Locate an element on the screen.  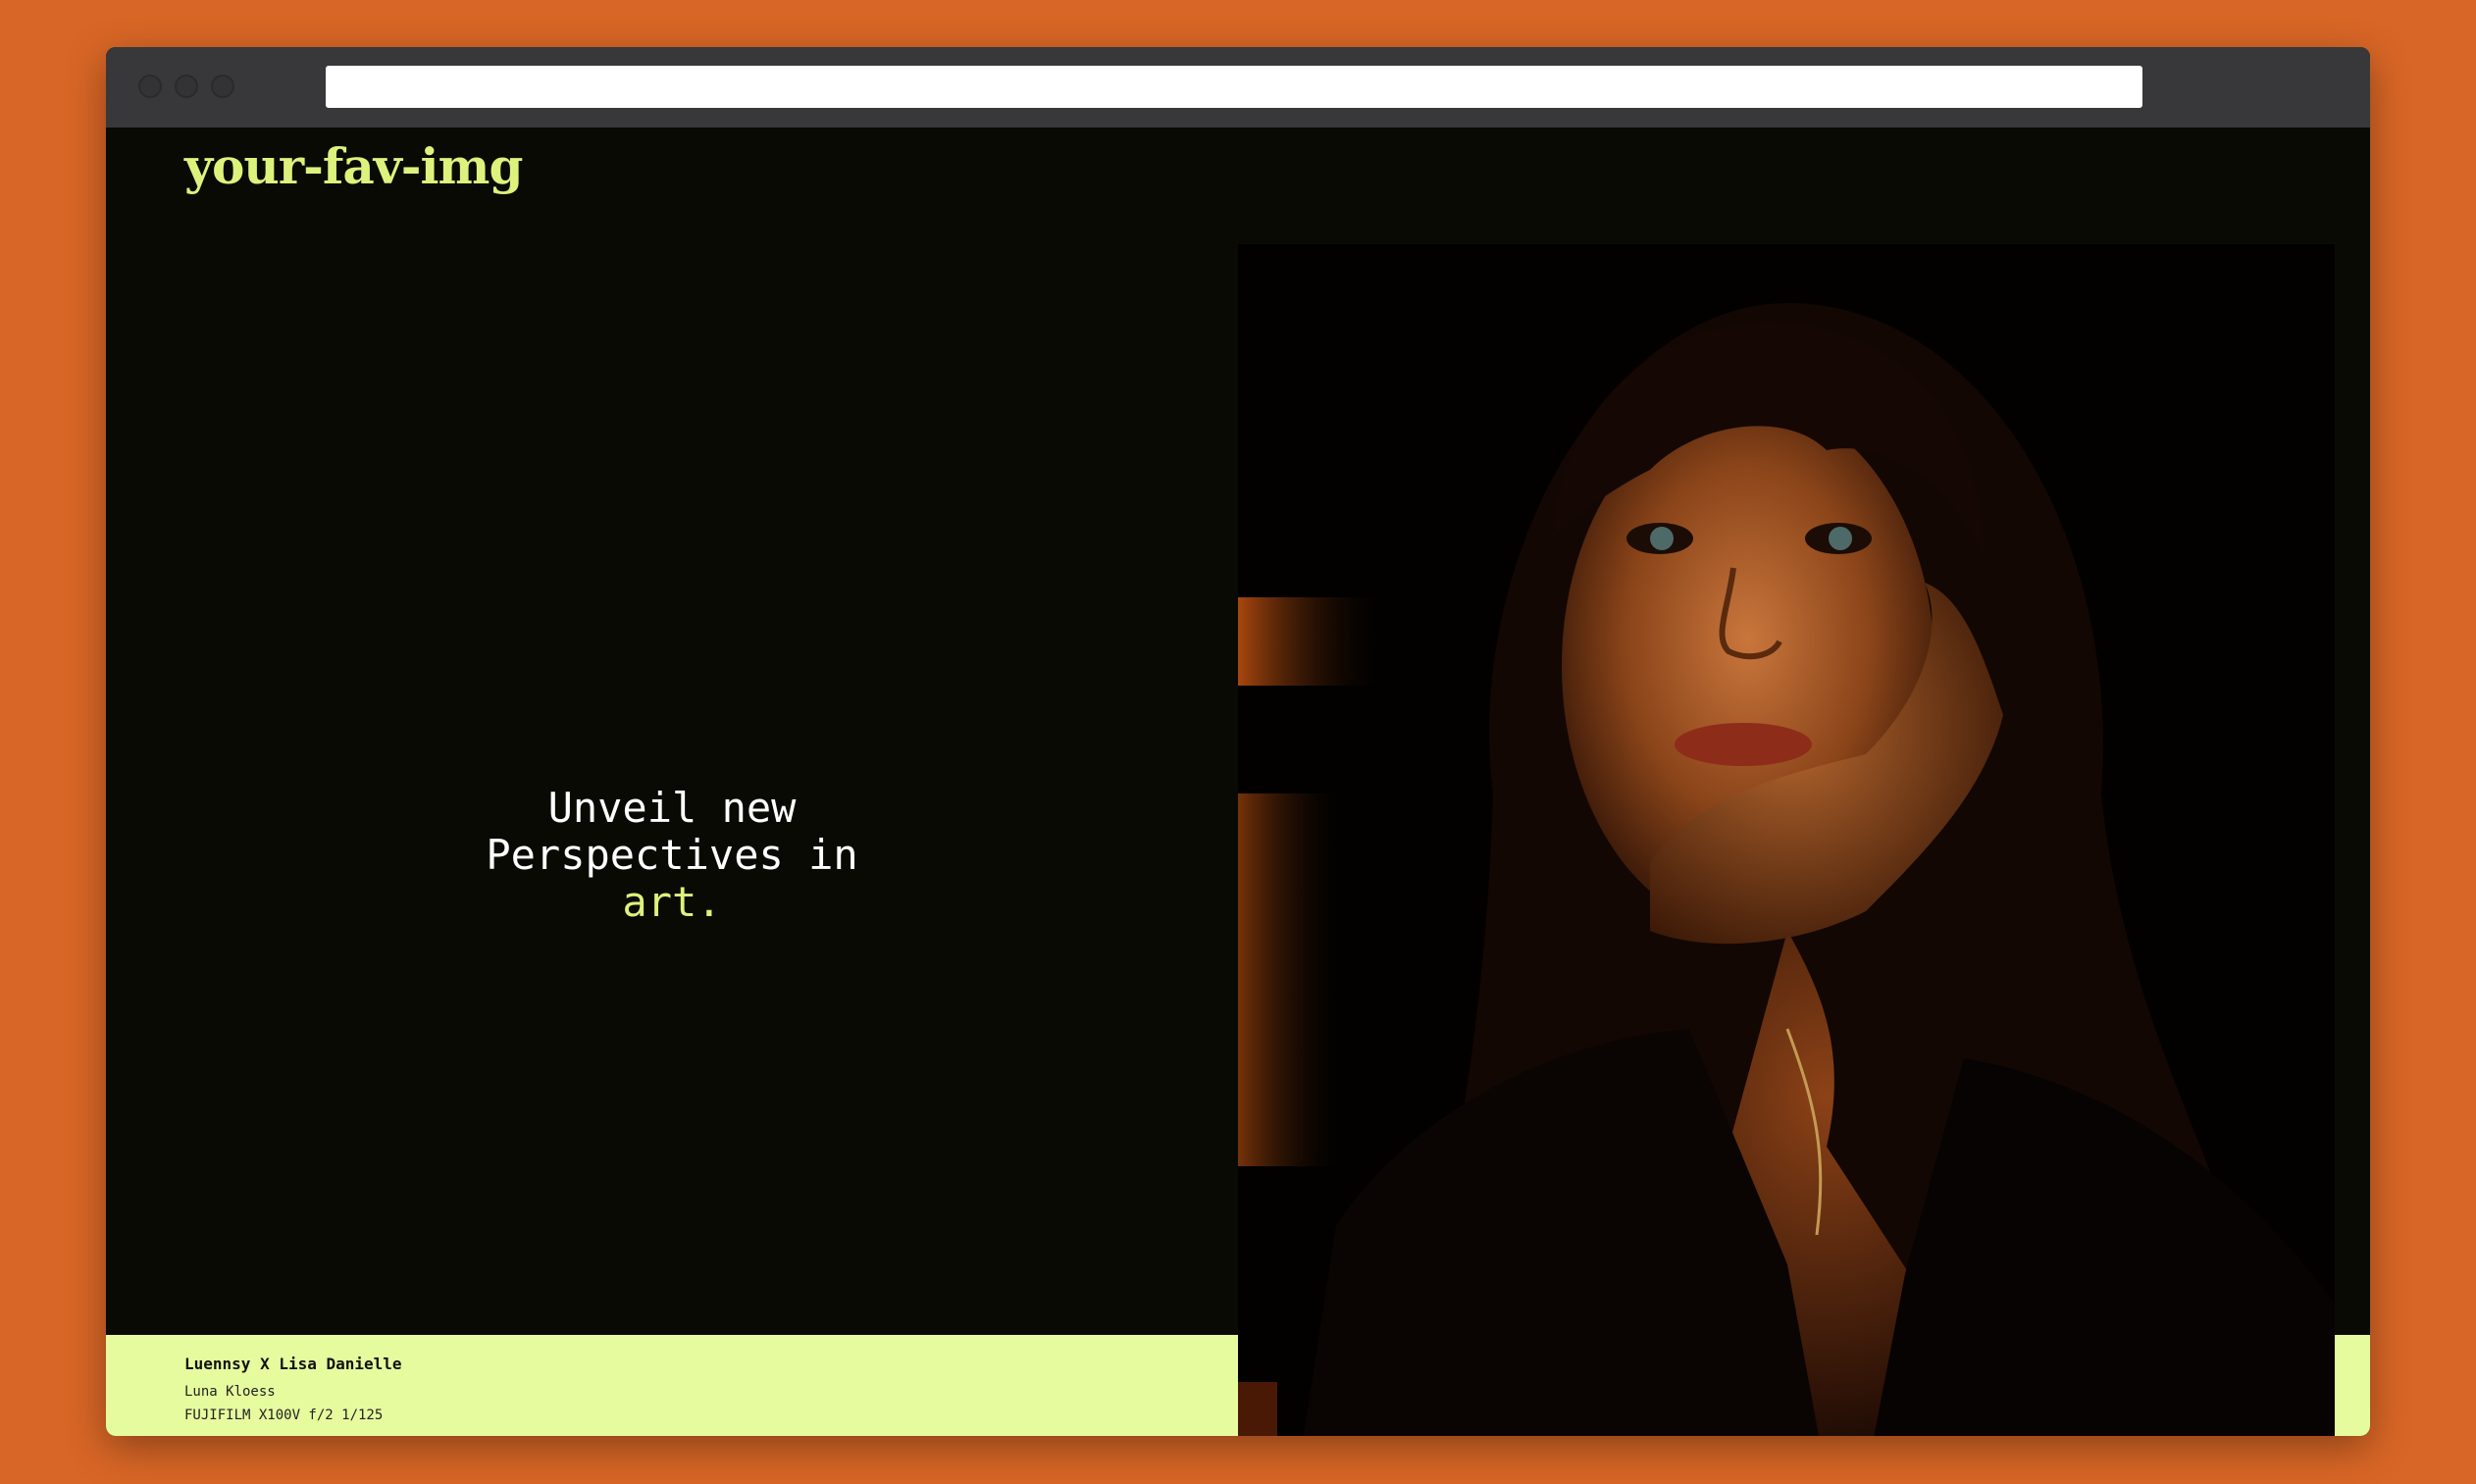
maximize-window-icon is located at coordinates (223, 86).